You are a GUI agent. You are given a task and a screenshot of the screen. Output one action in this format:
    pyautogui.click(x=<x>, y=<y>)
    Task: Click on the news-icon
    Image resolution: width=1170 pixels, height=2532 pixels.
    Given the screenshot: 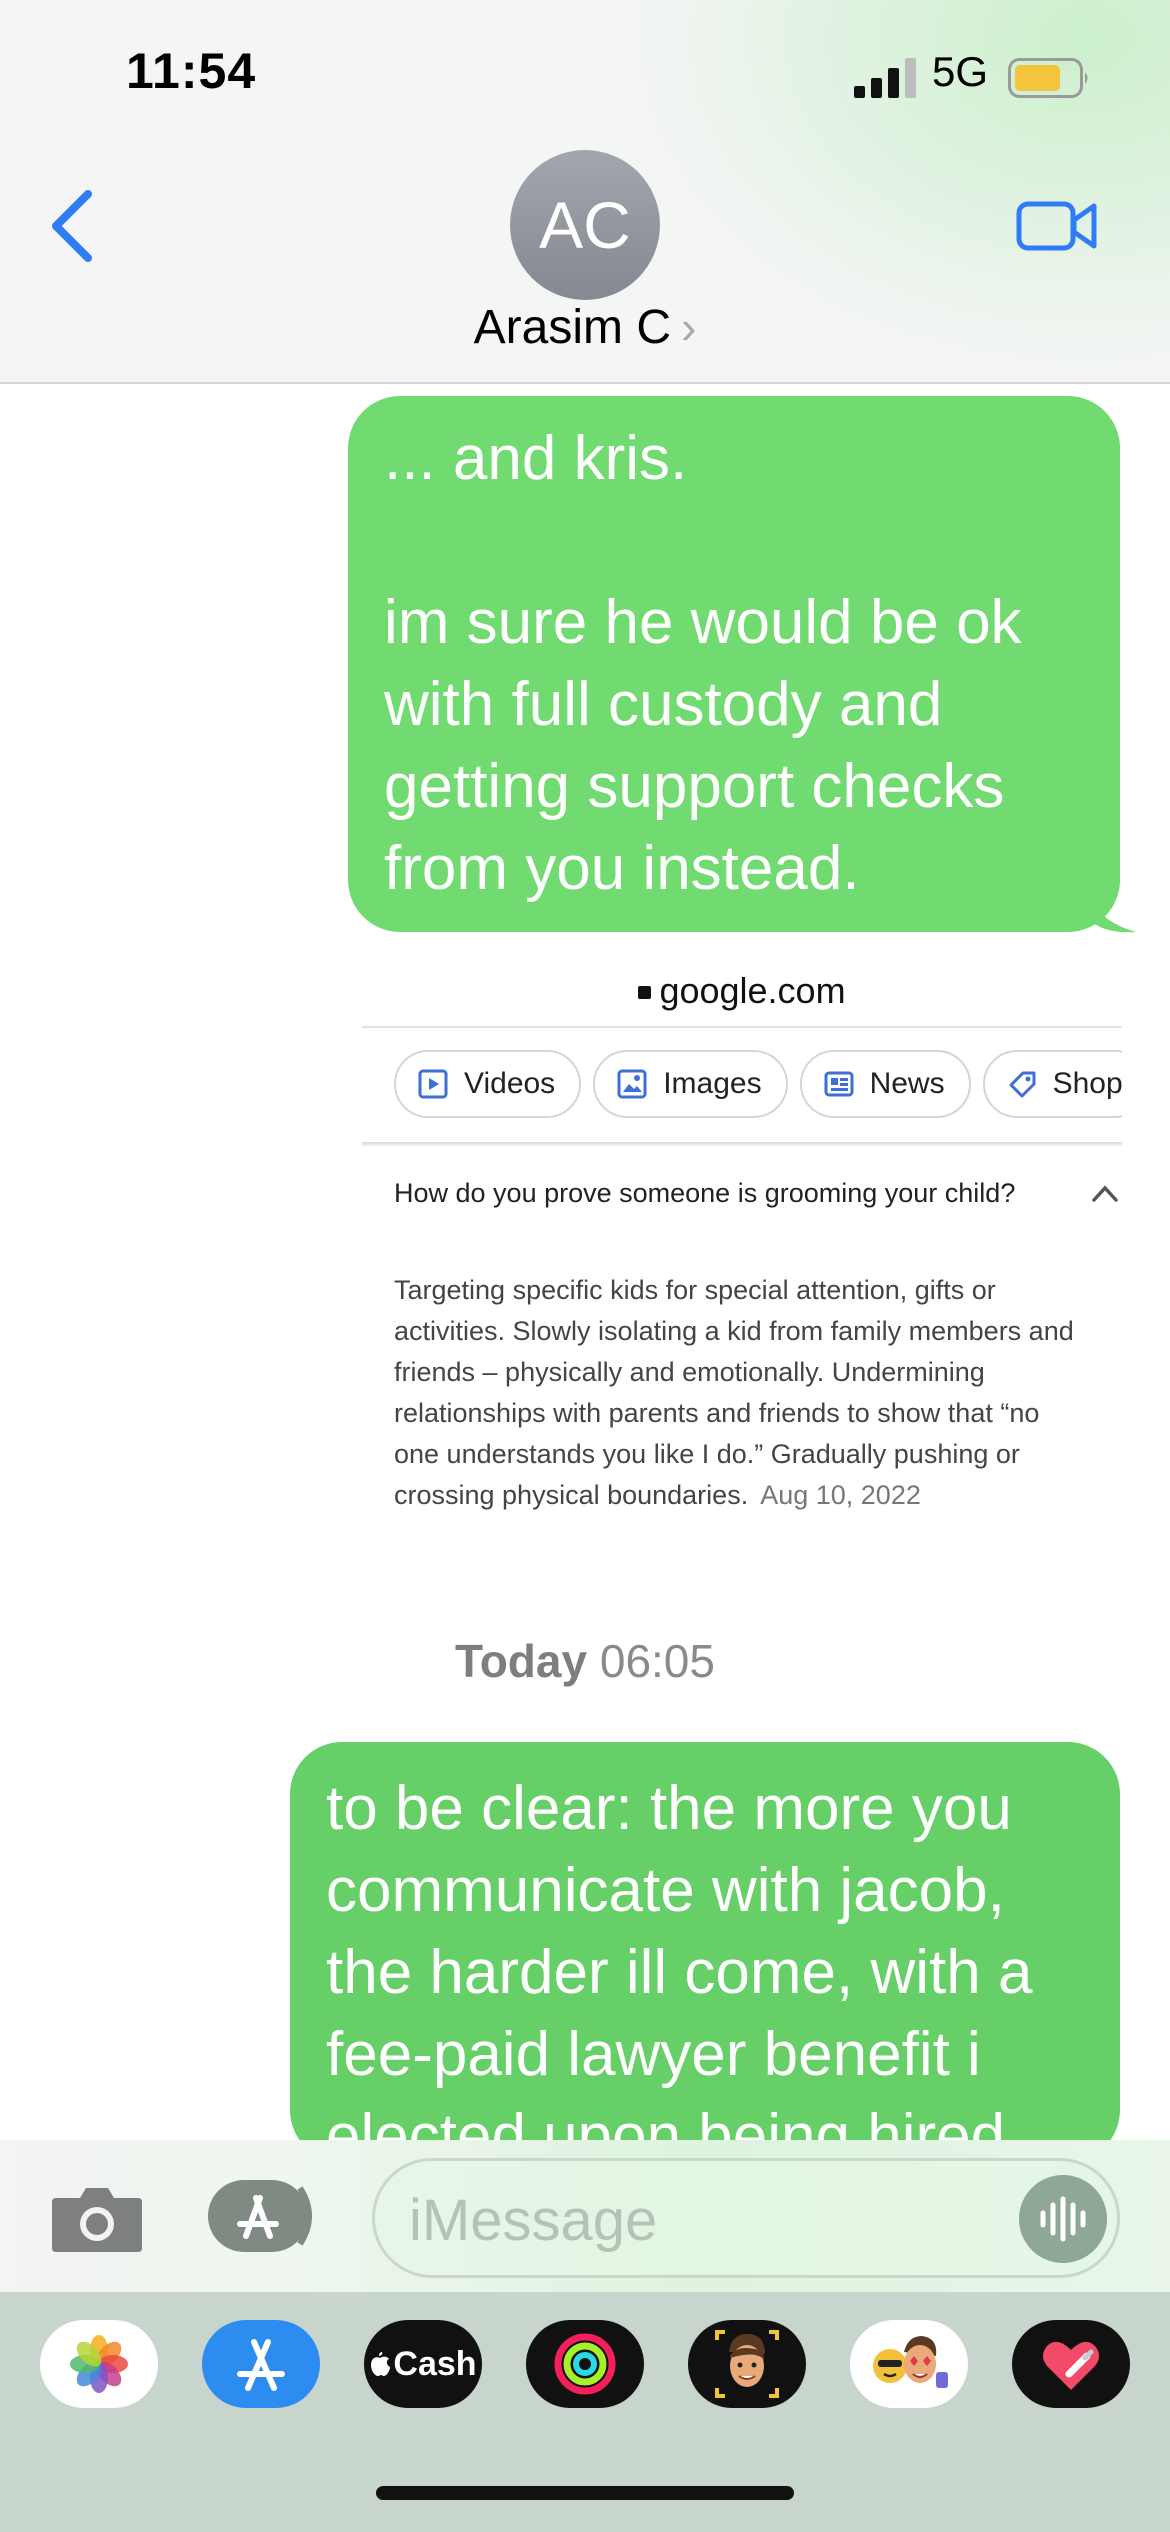 What is the action you would take?
    pyautogui.click(x=839, y=1084)
    